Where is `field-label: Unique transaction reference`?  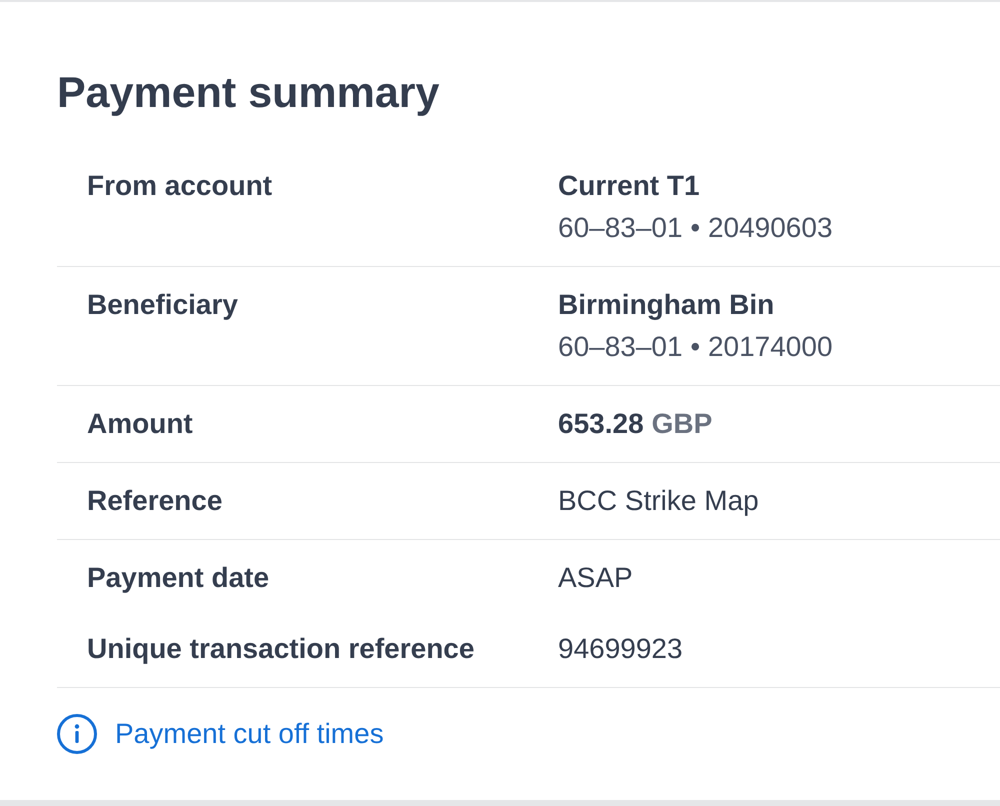 field-label: Unique transaction reference is located at coordinates (280, 649).